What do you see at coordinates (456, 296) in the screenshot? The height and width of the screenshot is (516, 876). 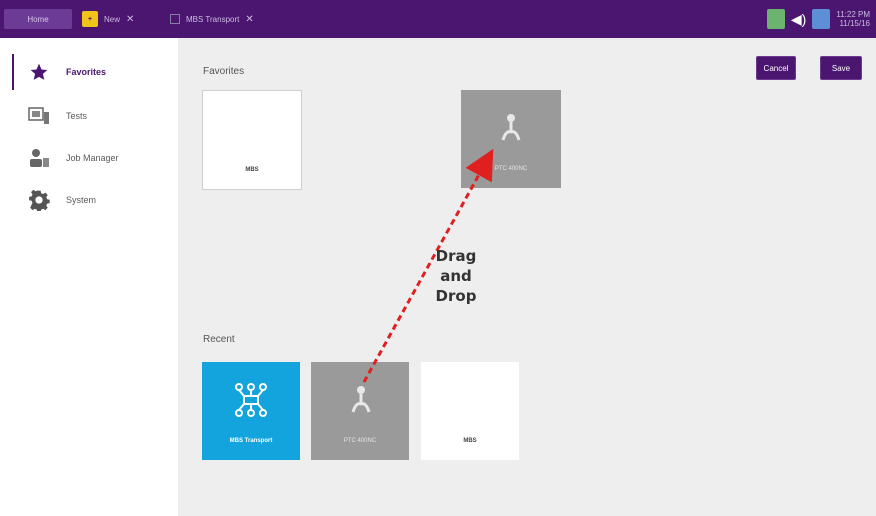 I see `annotation-line: Drop` at bounding box center [456, 296].